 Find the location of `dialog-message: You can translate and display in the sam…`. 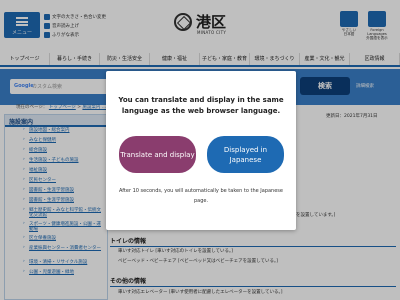

dialog-message: You can translate and display in the sam… is located at coordinates (201, 105).